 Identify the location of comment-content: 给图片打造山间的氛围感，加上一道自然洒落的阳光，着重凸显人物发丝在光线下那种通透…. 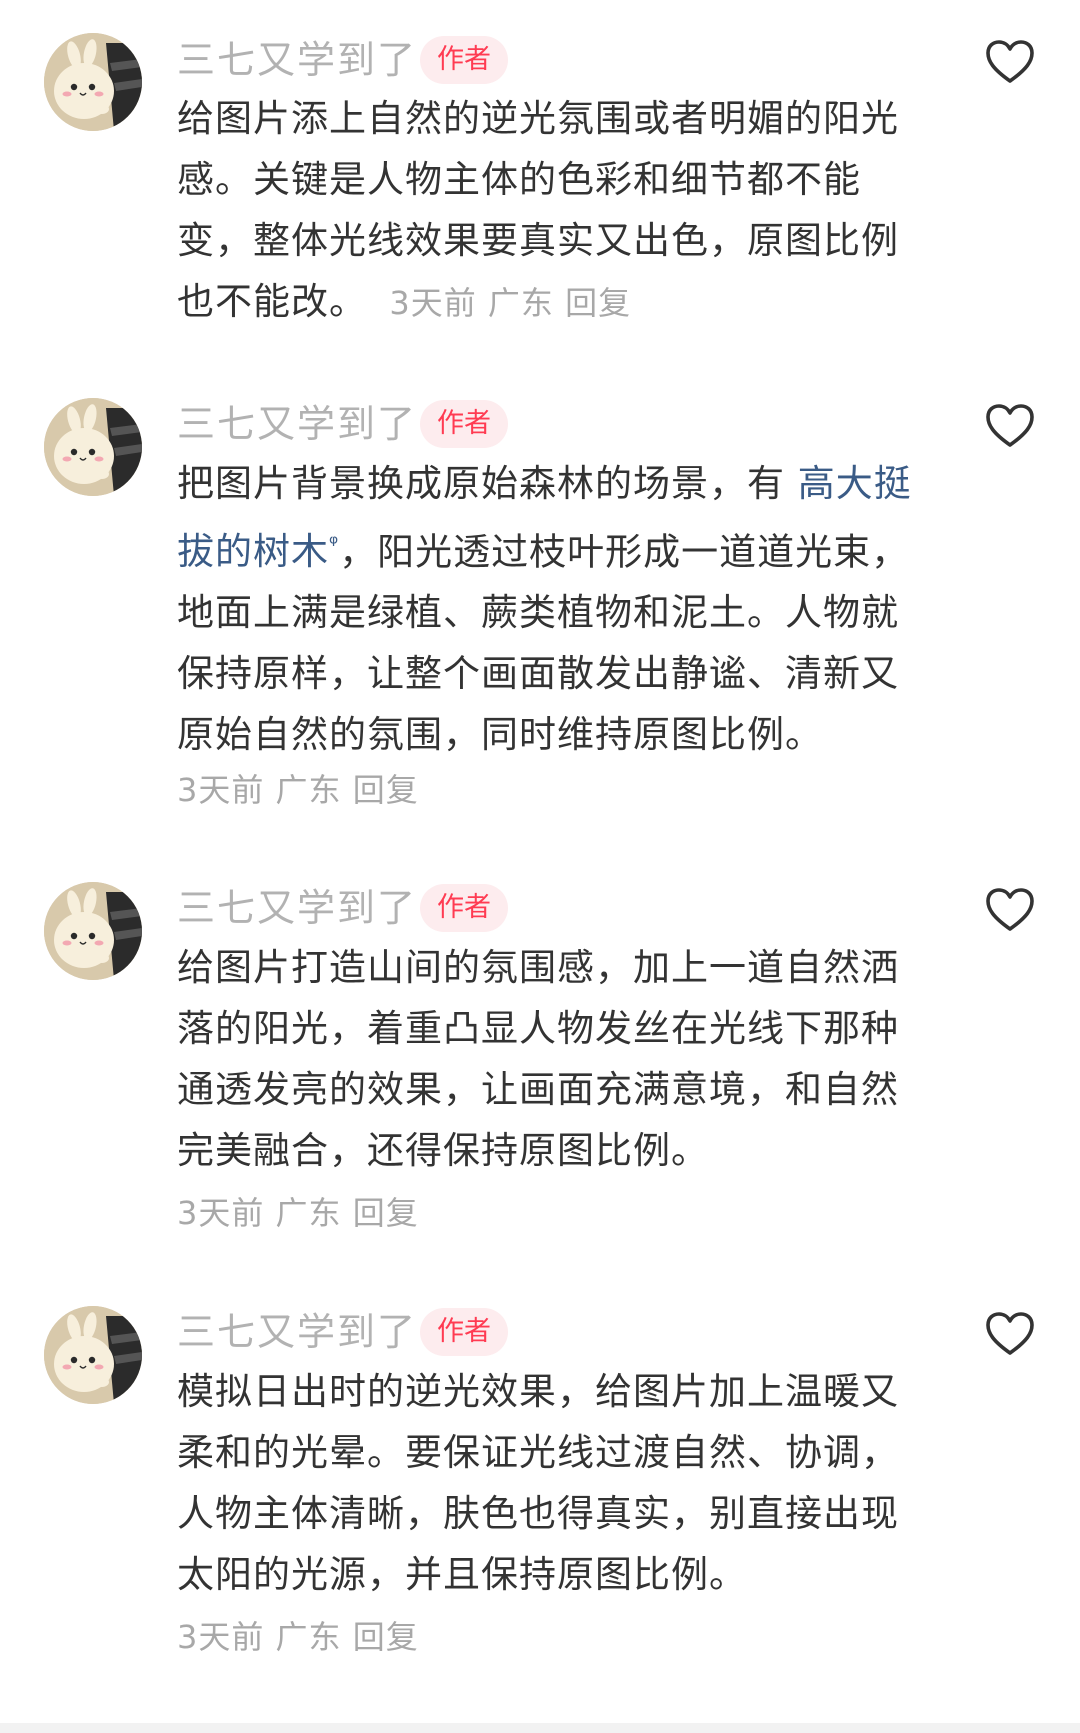
(538, 1059).